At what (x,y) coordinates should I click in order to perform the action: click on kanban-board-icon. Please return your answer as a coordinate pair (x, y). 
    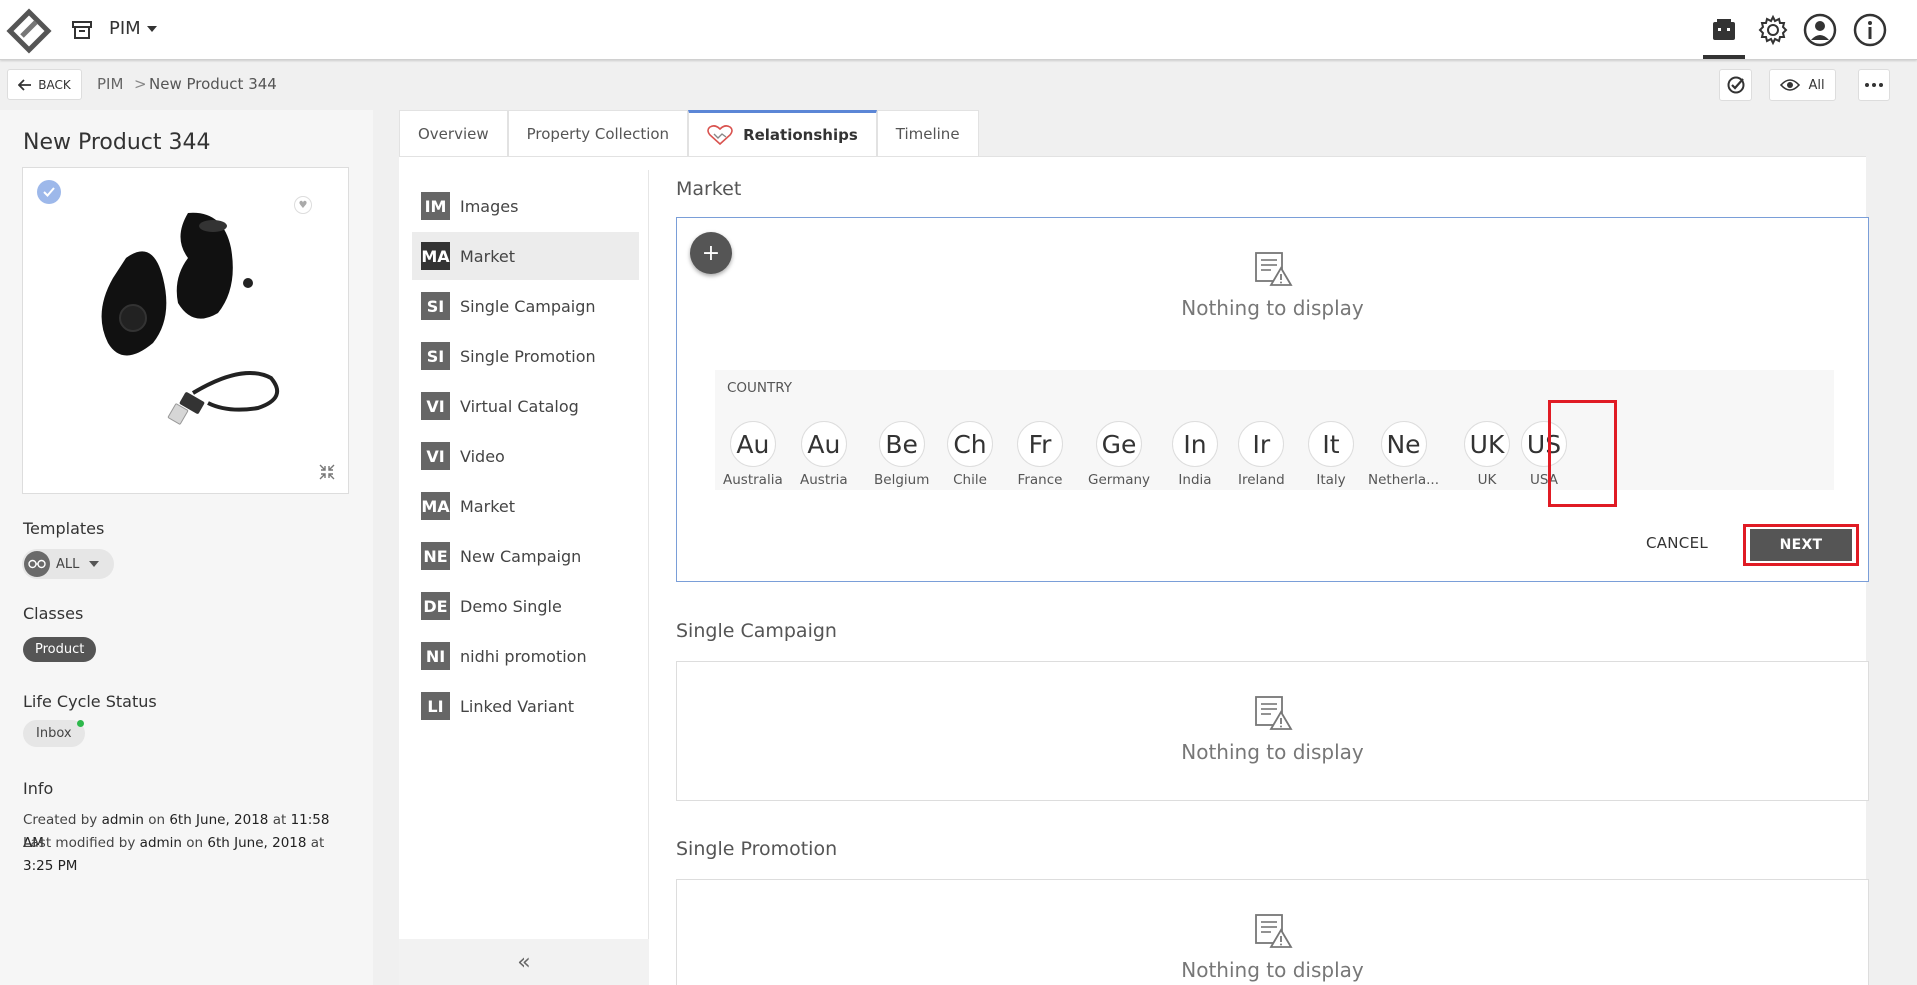
    Looking at the image, I should click on (1724, 30).